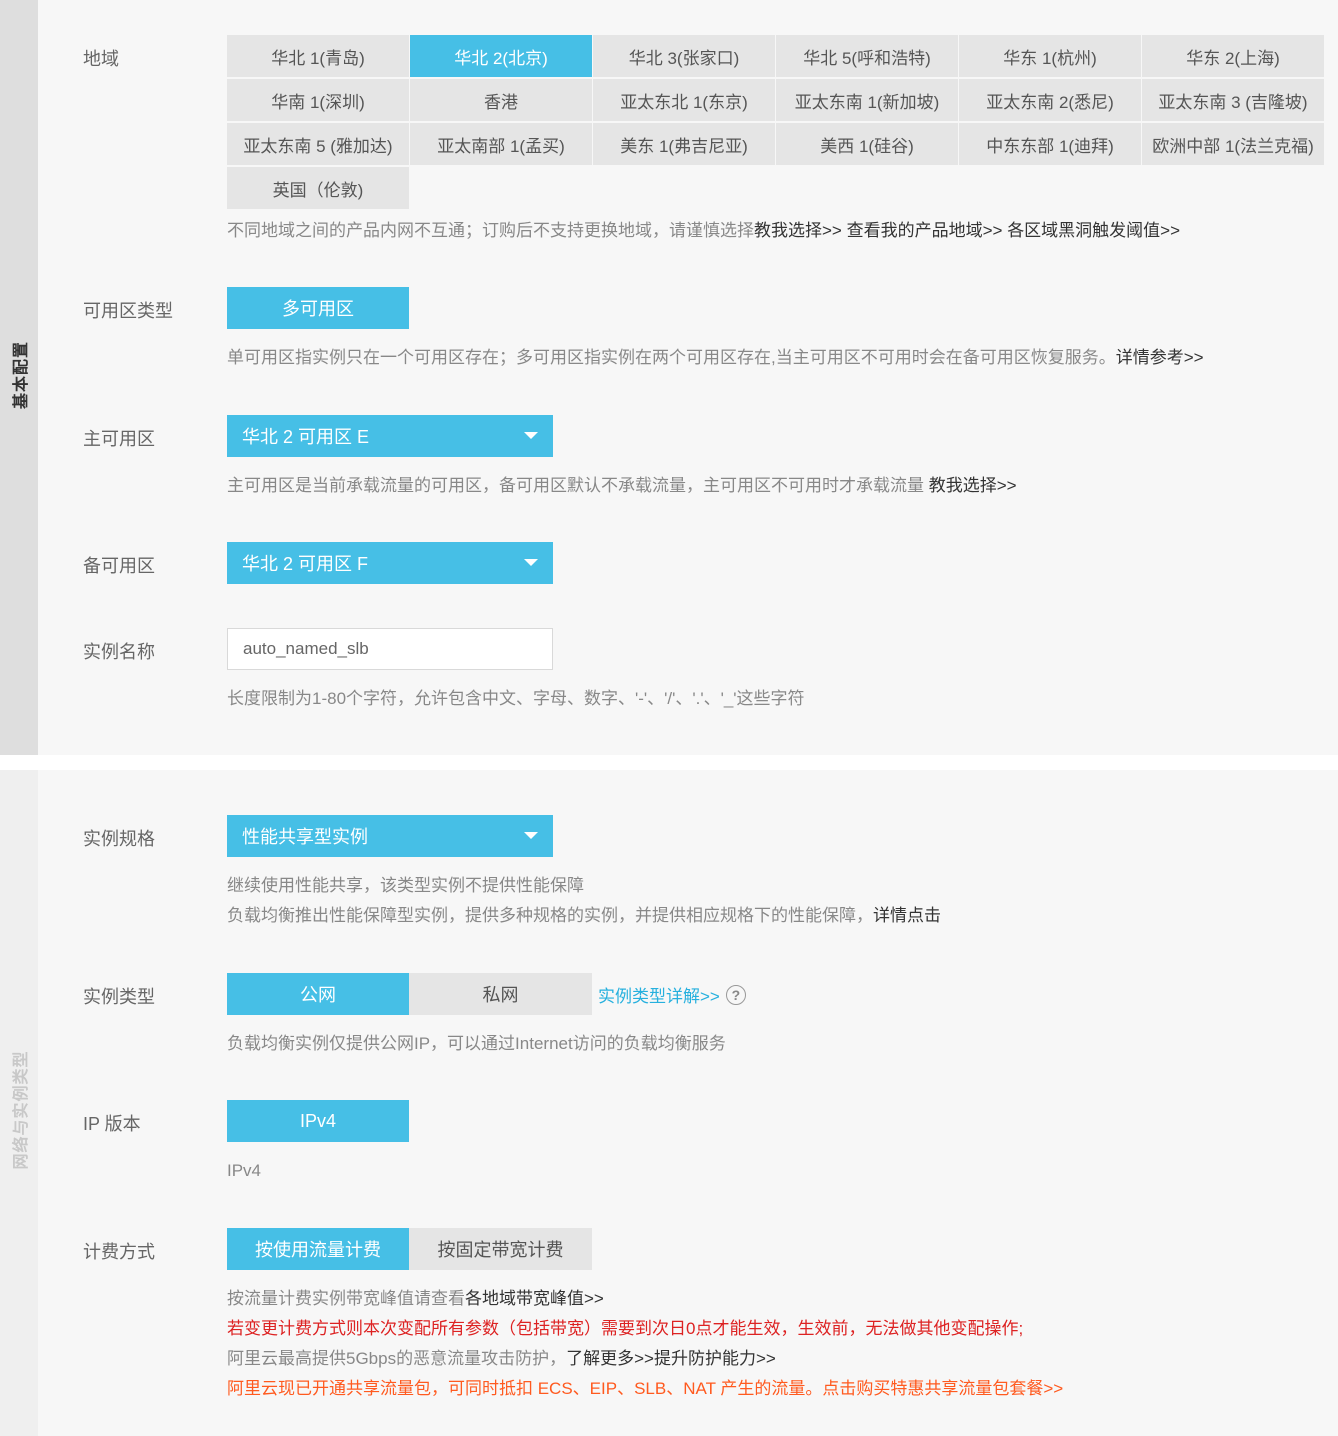 The image size is (1338, 1436). Describe the element at coordinates (390, 836) in the screenshot. I see `instance-spec-select: 性能共享型实例` at that location.